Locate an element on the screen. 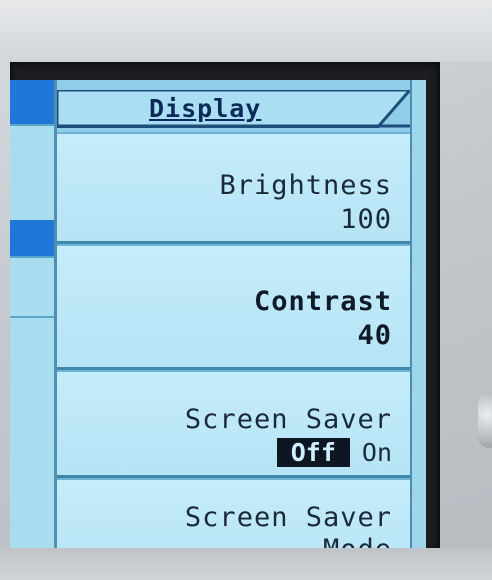 The image size is (492, 580). softkey-screen-saver-mode: Screen Saver Mode is located at coordinates (233, 515).